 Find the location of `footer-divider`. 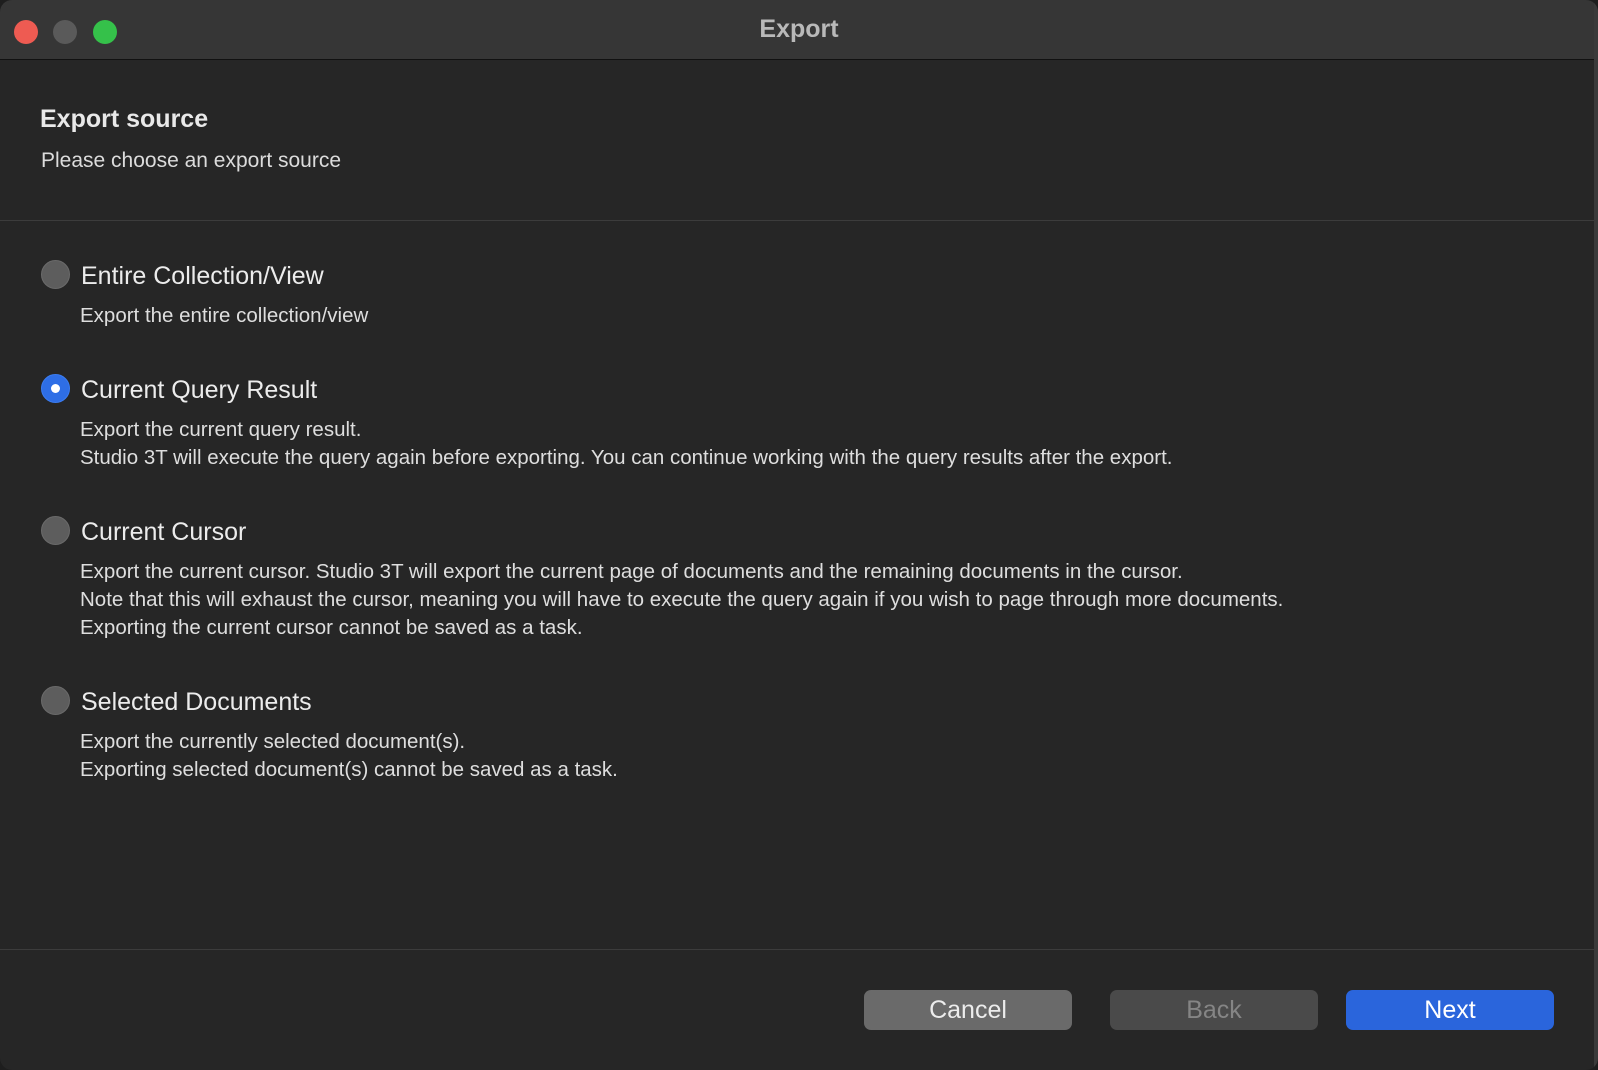

footer-divider is located at coordinates (799, 949).